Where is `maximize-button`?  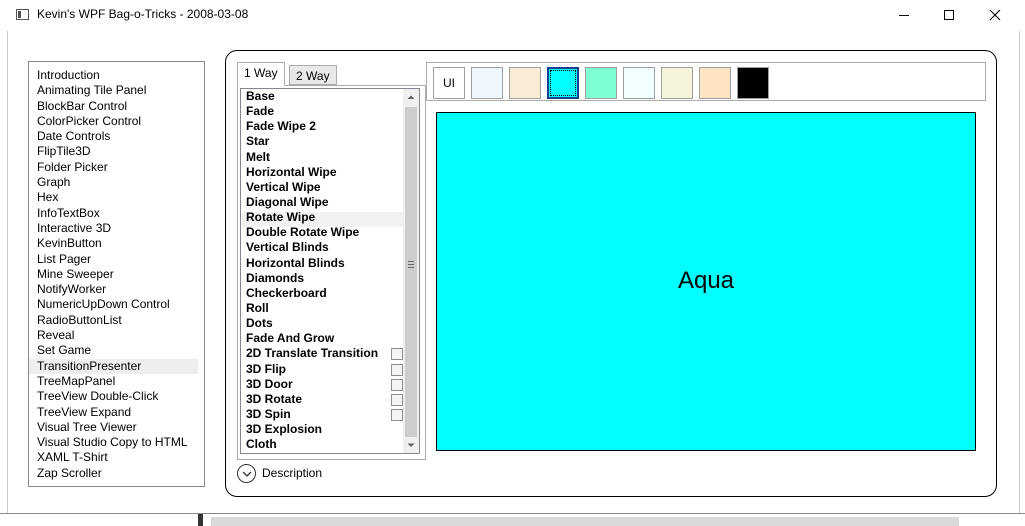
maximize-button is located at coordinates (949, 15).